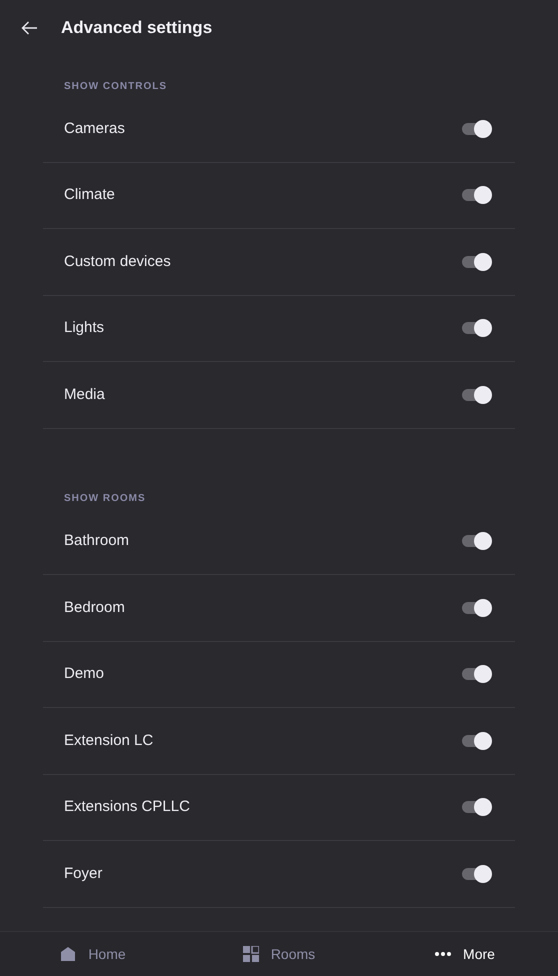 The width and height of the screenshot is (558, 976). Describe the element at coordinates (465, 954) in the screenshot. I see `nav-tab: More` at that location.